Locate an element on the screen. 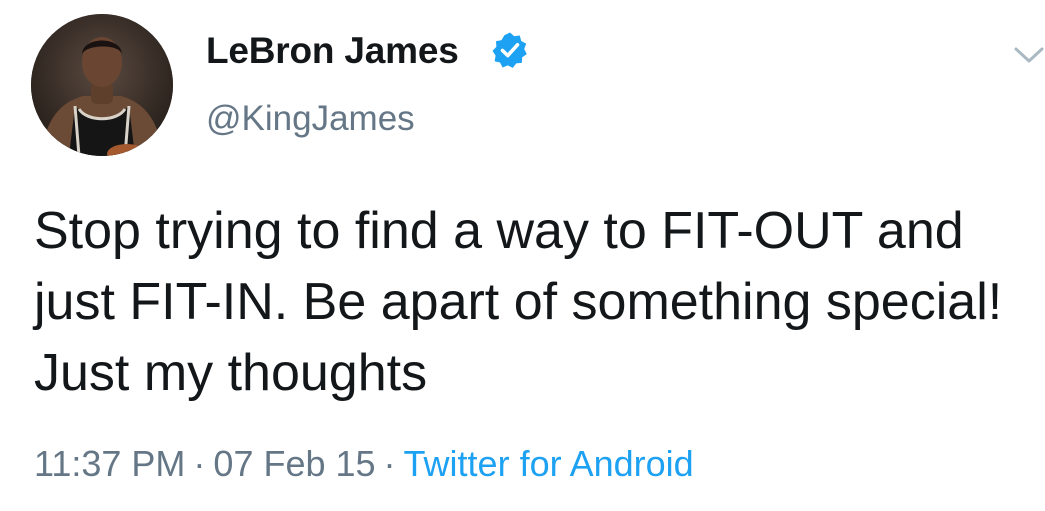 The height and width of the screenshot is (511, 1045). display-name: LeBron James is located at coordinates (332, 51).